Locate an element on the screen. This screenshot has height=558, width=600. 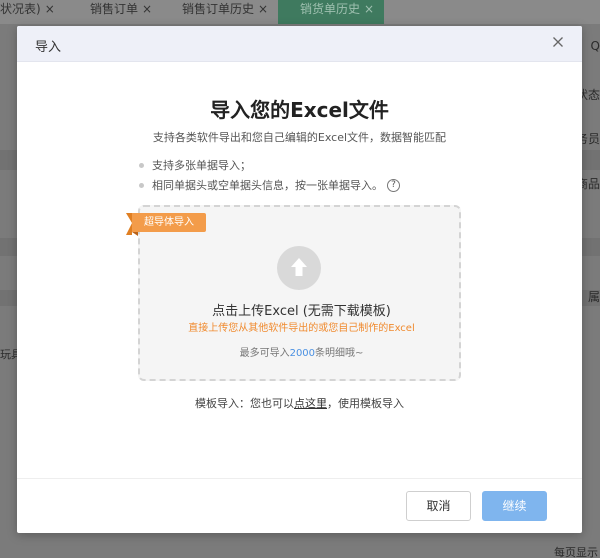
close-icon is located at coordinates (558, 42).